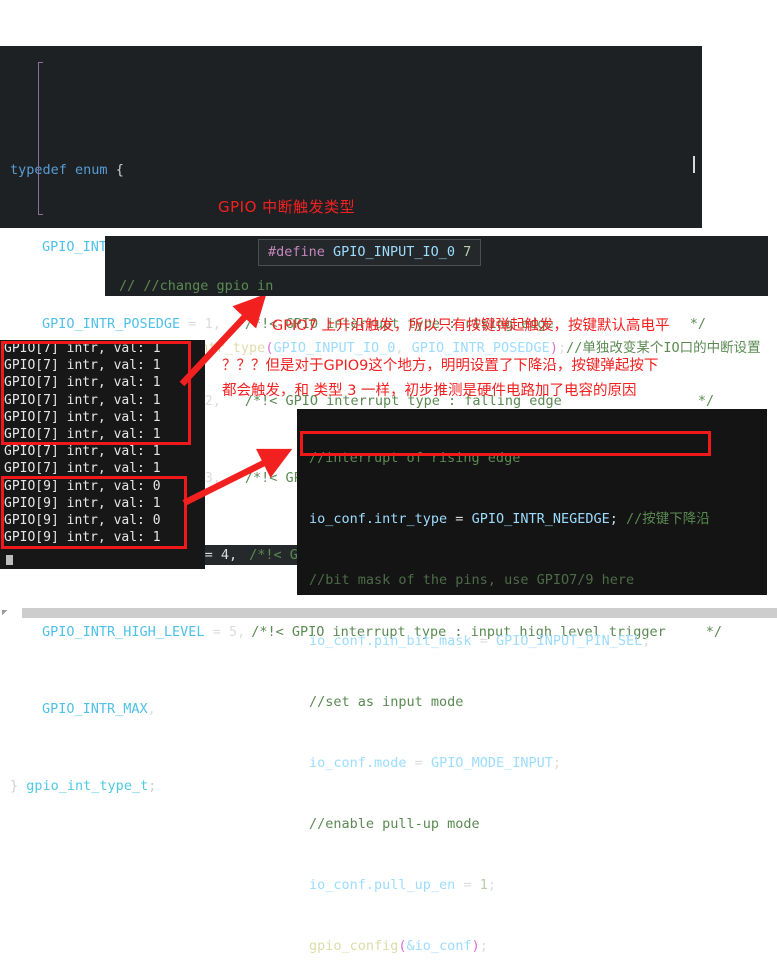 The height and width of the screenshot is (977, 777). I want to click on code-line-typedef-close: } gpio_int_type_t;, so click(351, 786).